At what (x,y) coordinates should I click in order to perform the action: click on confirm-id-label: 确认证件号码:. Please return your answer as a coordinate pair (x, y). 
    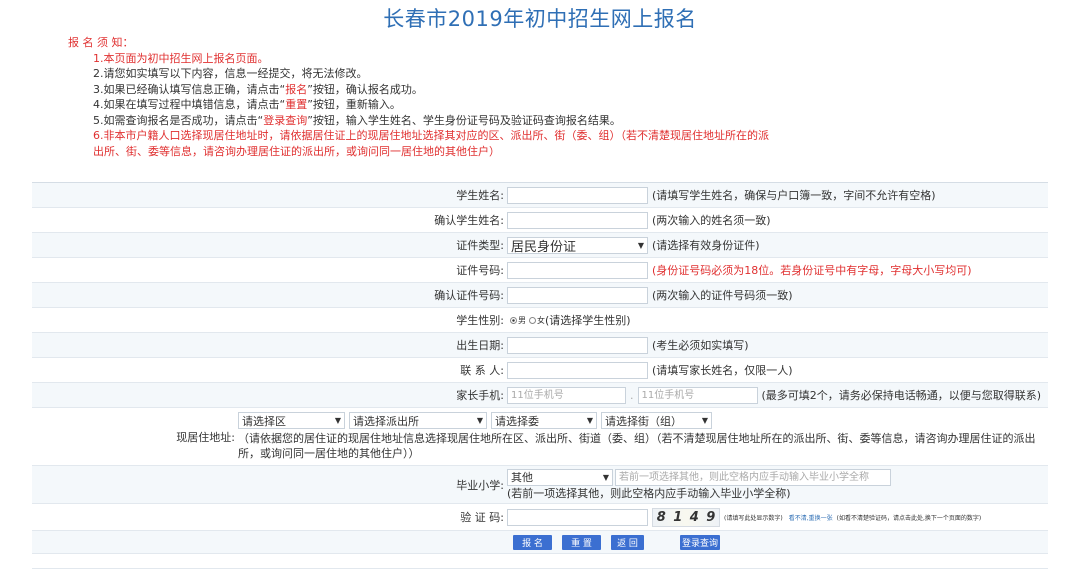
    Looking at the image, I should click on (469, 295).